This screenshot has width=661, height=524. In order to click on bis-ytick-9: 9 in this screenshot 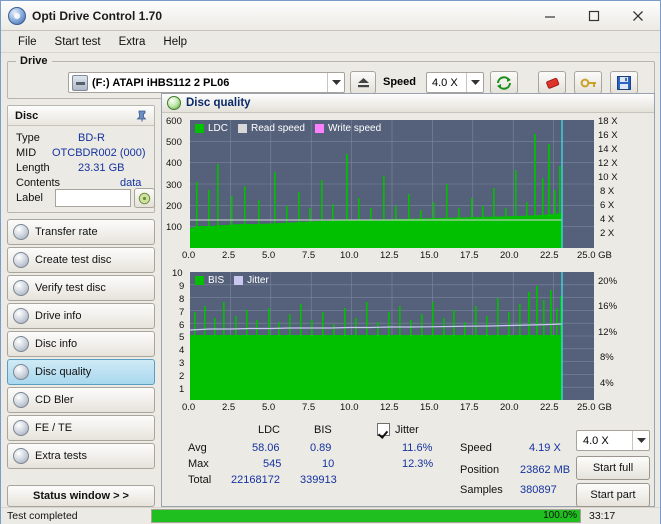, I will do `click(182, 286)`.